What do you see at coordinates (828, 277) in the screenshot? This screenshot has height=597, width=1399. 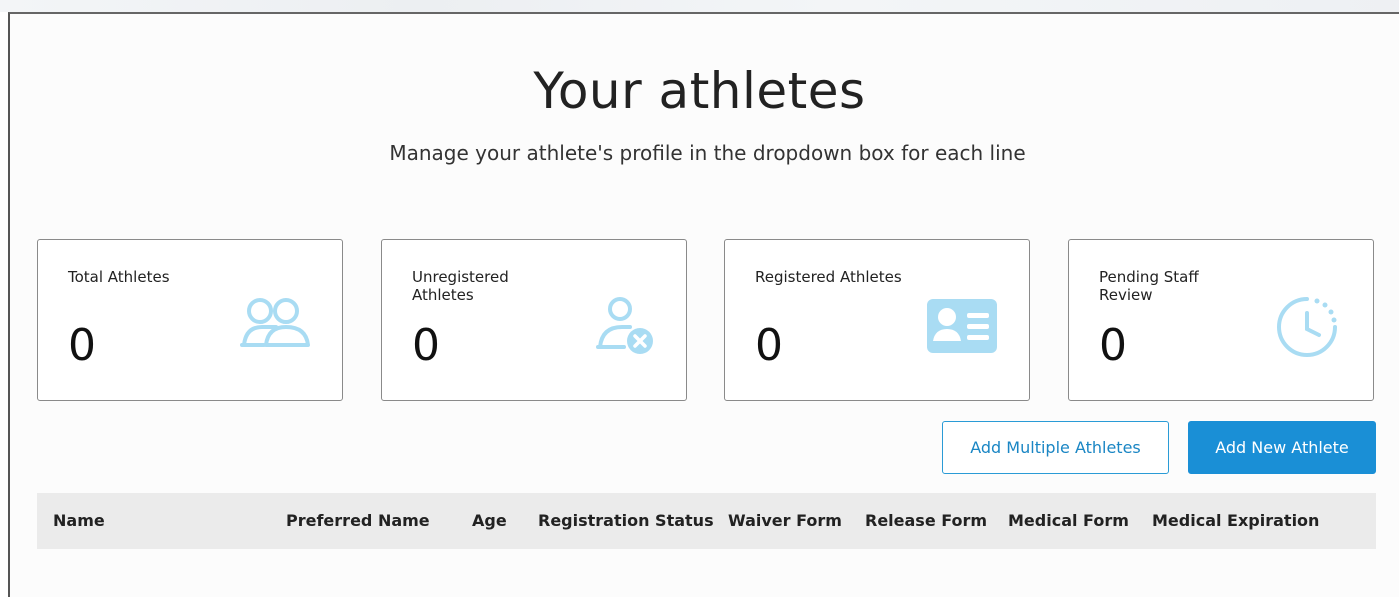 I see `card-label: Registered Athletes` at bounding box center [828, 277].